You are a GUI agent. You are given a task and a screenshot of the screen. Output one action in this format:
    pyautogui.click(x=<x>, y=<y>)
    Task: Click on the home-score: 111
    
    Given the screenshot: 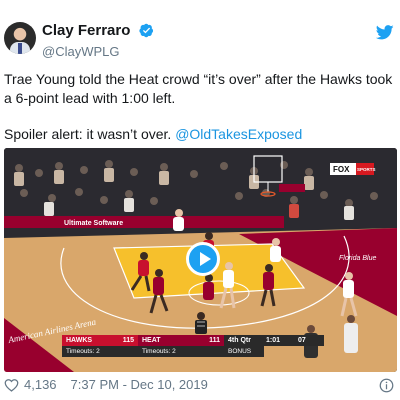 What is the action you would take?
    pyautogui.click(x=210, y=340)
    